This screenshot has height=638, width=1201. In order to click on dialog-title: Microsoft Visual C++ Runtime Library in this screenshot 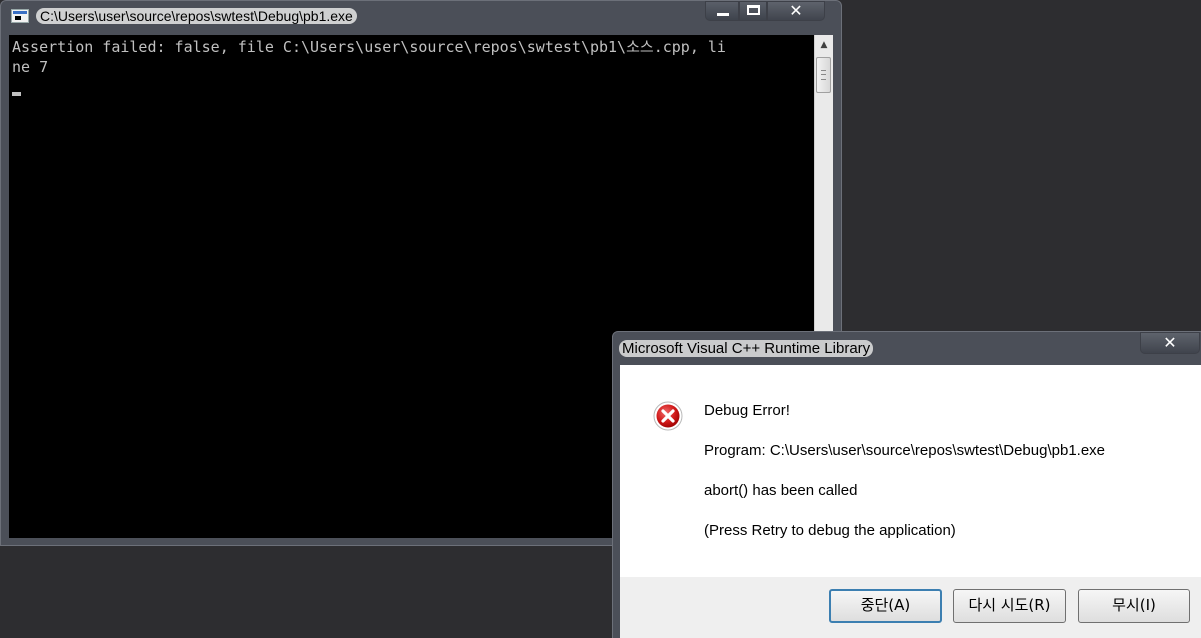, I will do `click(746, 348)`.